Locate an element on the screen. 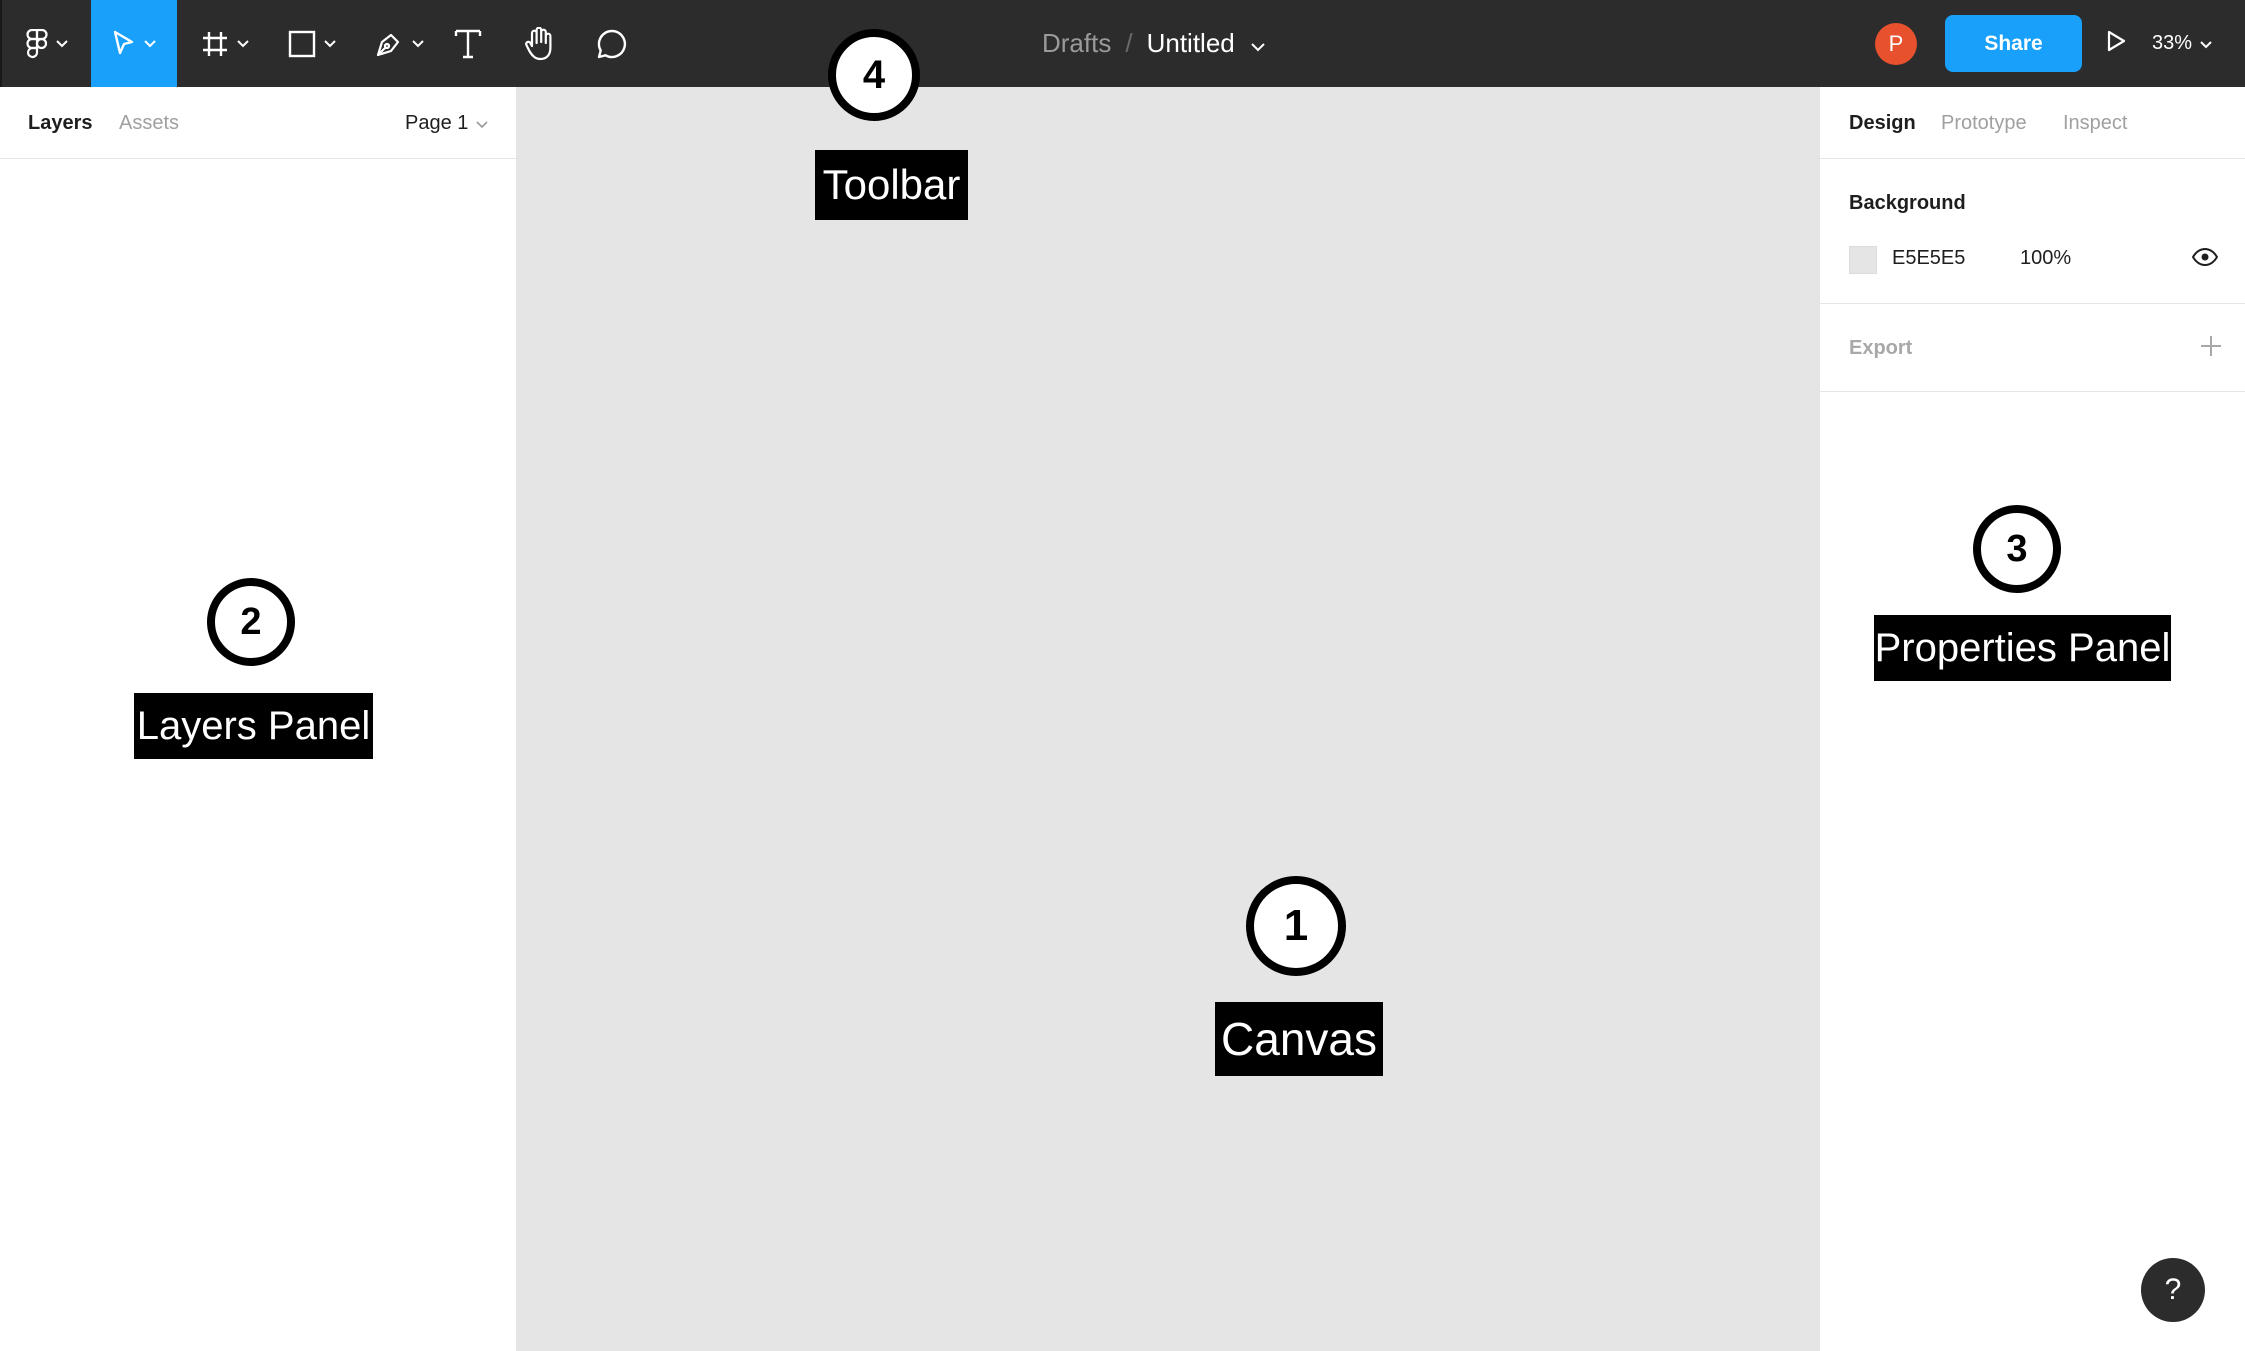 The height and width of the screenshot is (1351, 2245). frame-hash-icon is located at coordinates (215, 44).